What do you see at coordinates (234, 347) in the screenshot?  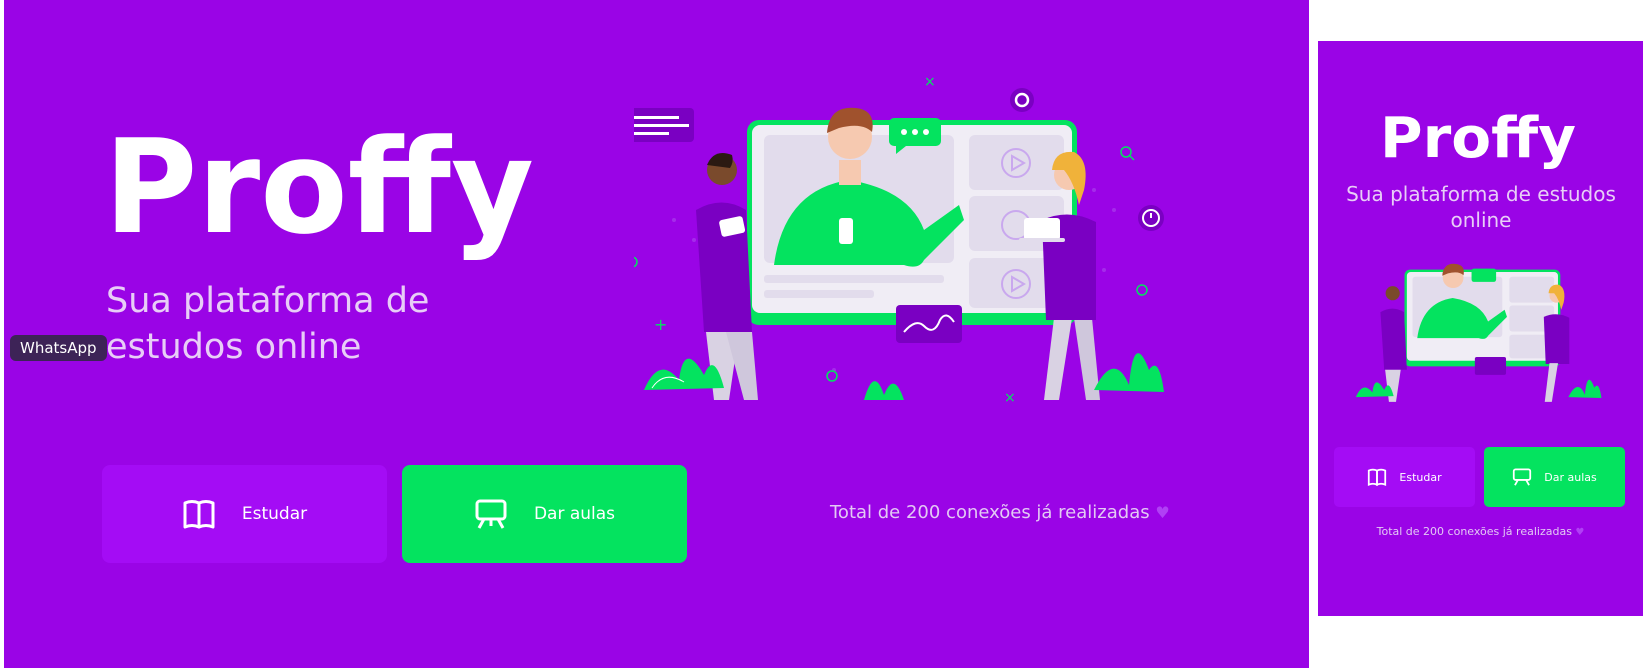 I see `tagline-line-2: estudos online` at bounding box center [234, 347].